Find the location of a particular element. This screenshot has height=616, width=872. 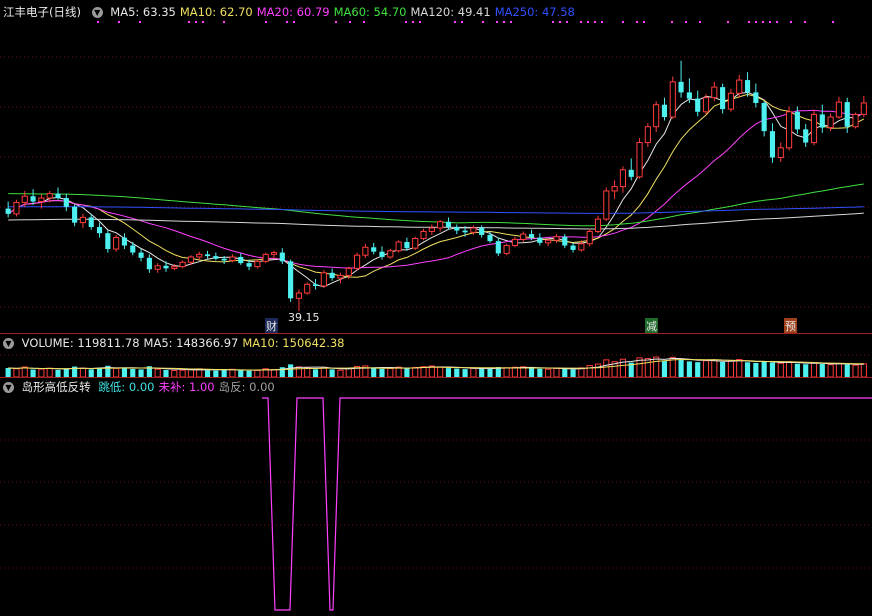

marker-yu: 预 is located at coordinates (790, 326).